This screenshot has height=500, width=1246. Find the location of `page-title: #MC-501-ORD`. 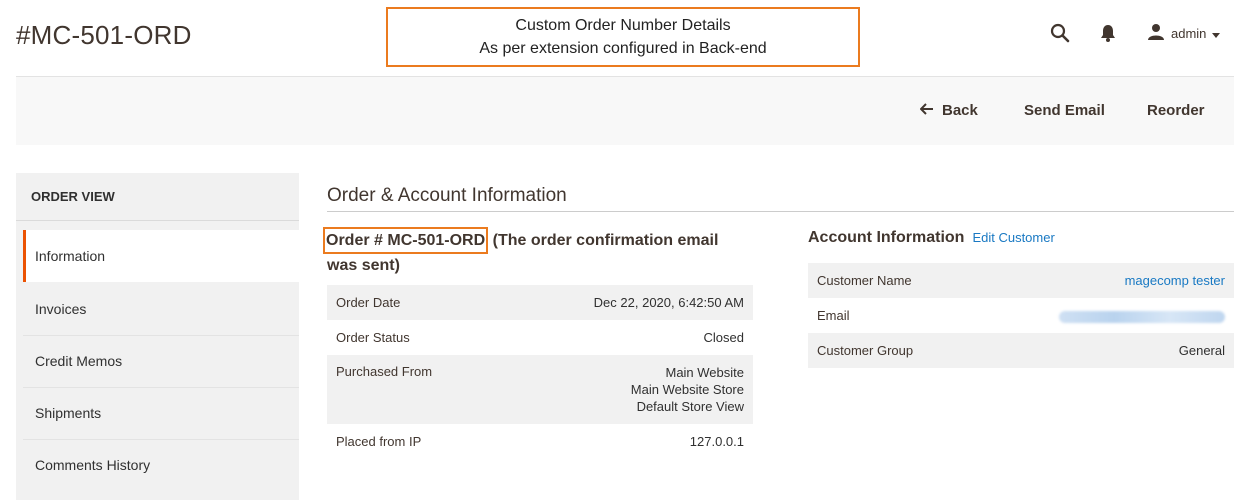

page-title: #MC-501-ORD is located at coordinates (104, 35).